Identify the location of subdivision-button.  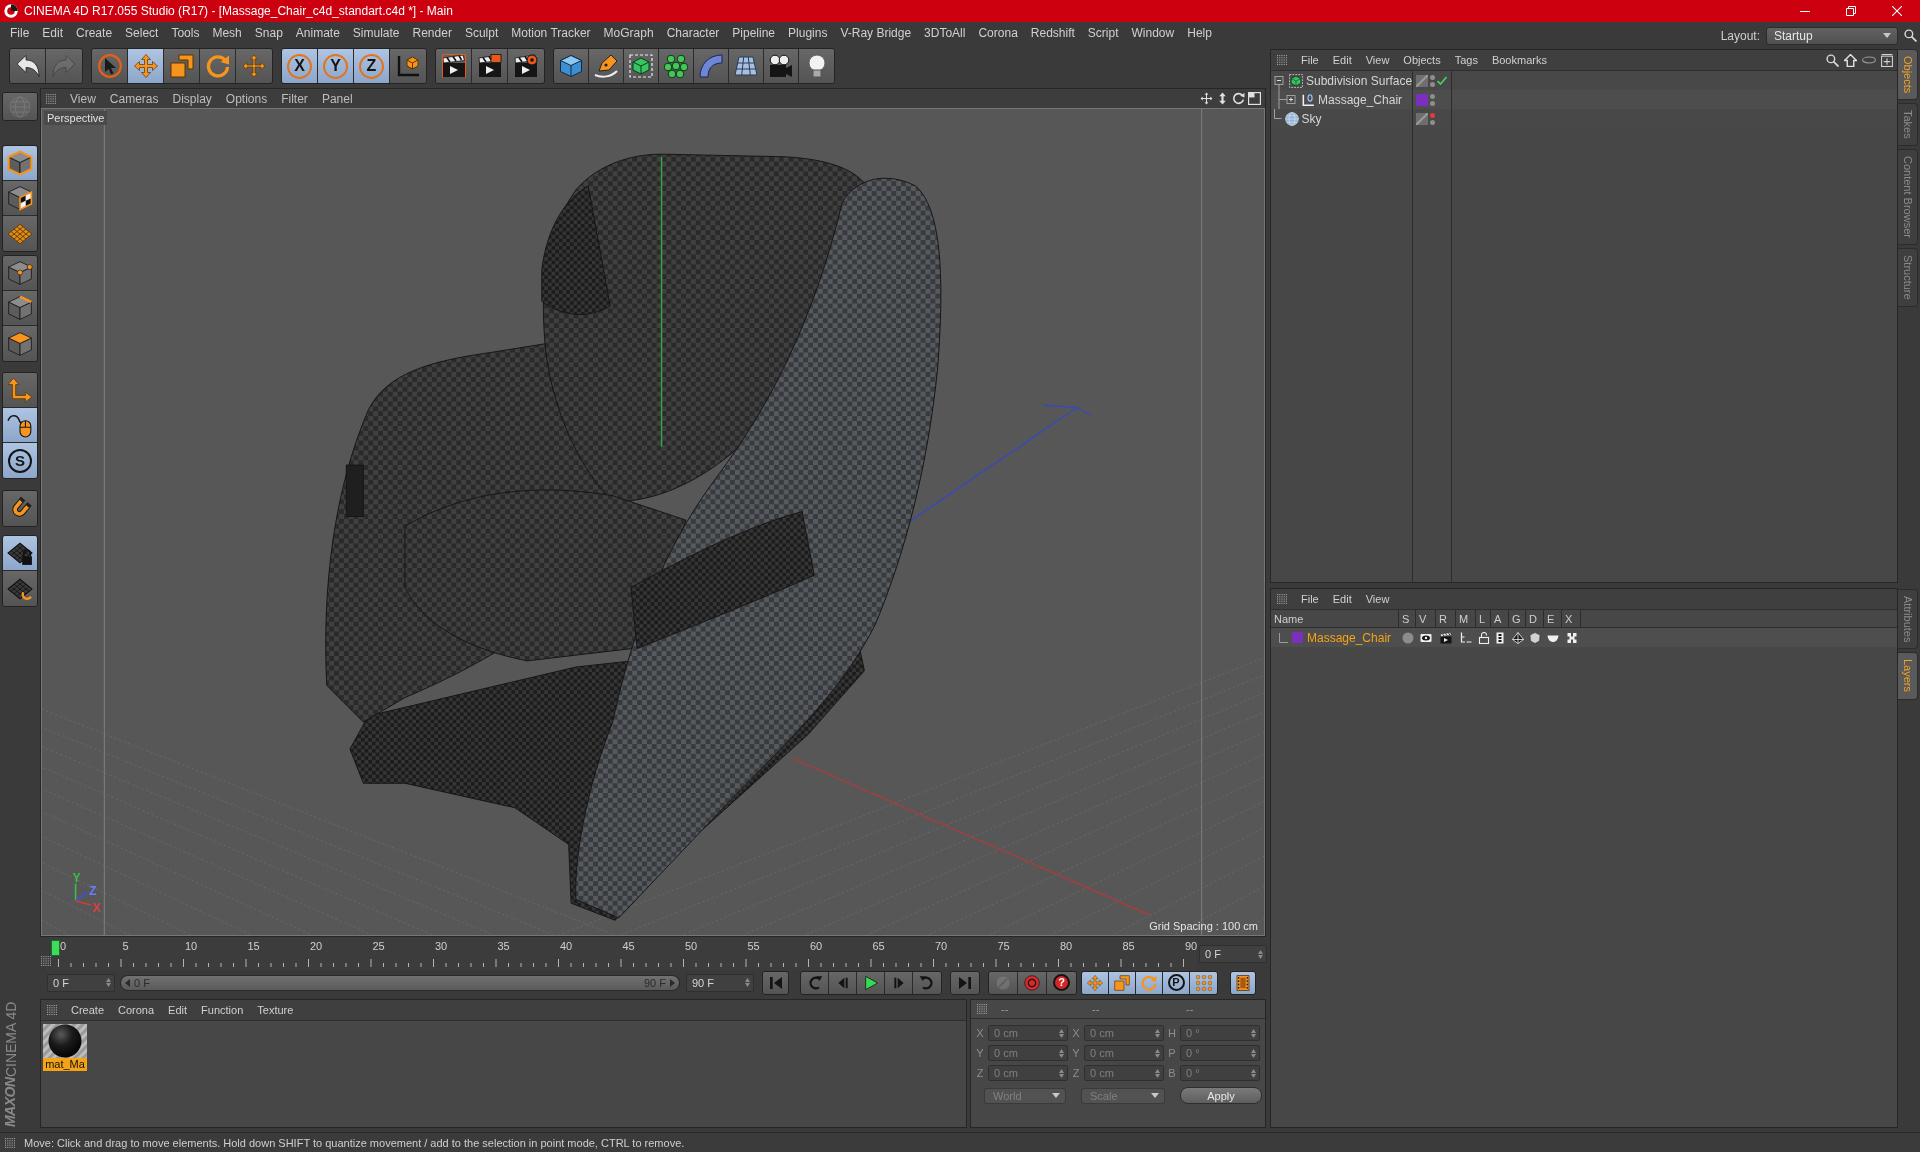
(641, 66).